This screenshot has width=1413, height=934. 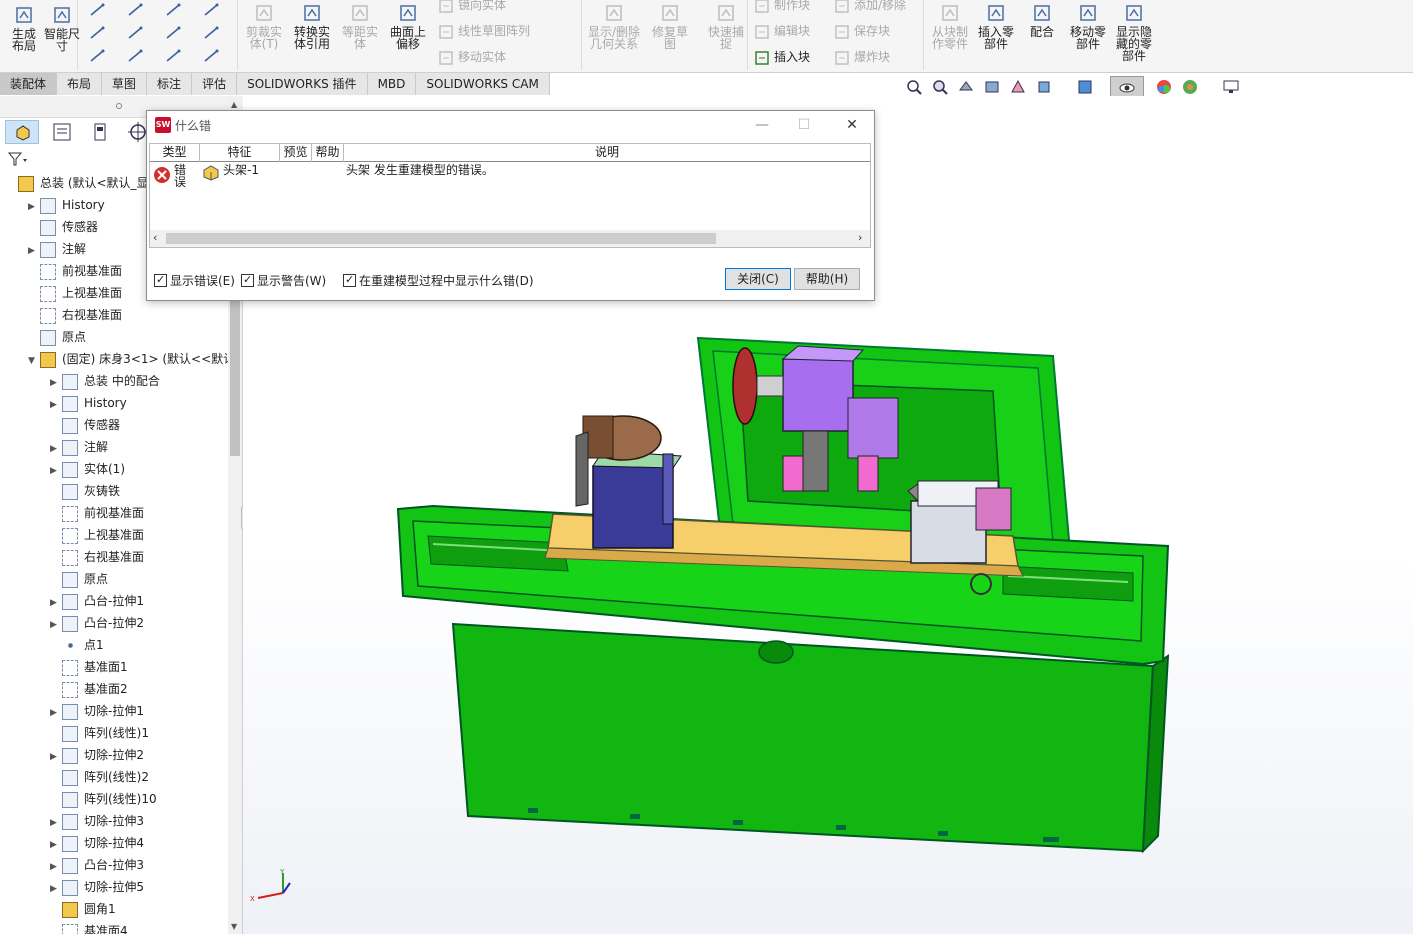 I want to click on tab-6: MBD, so click(x=392, y=84).